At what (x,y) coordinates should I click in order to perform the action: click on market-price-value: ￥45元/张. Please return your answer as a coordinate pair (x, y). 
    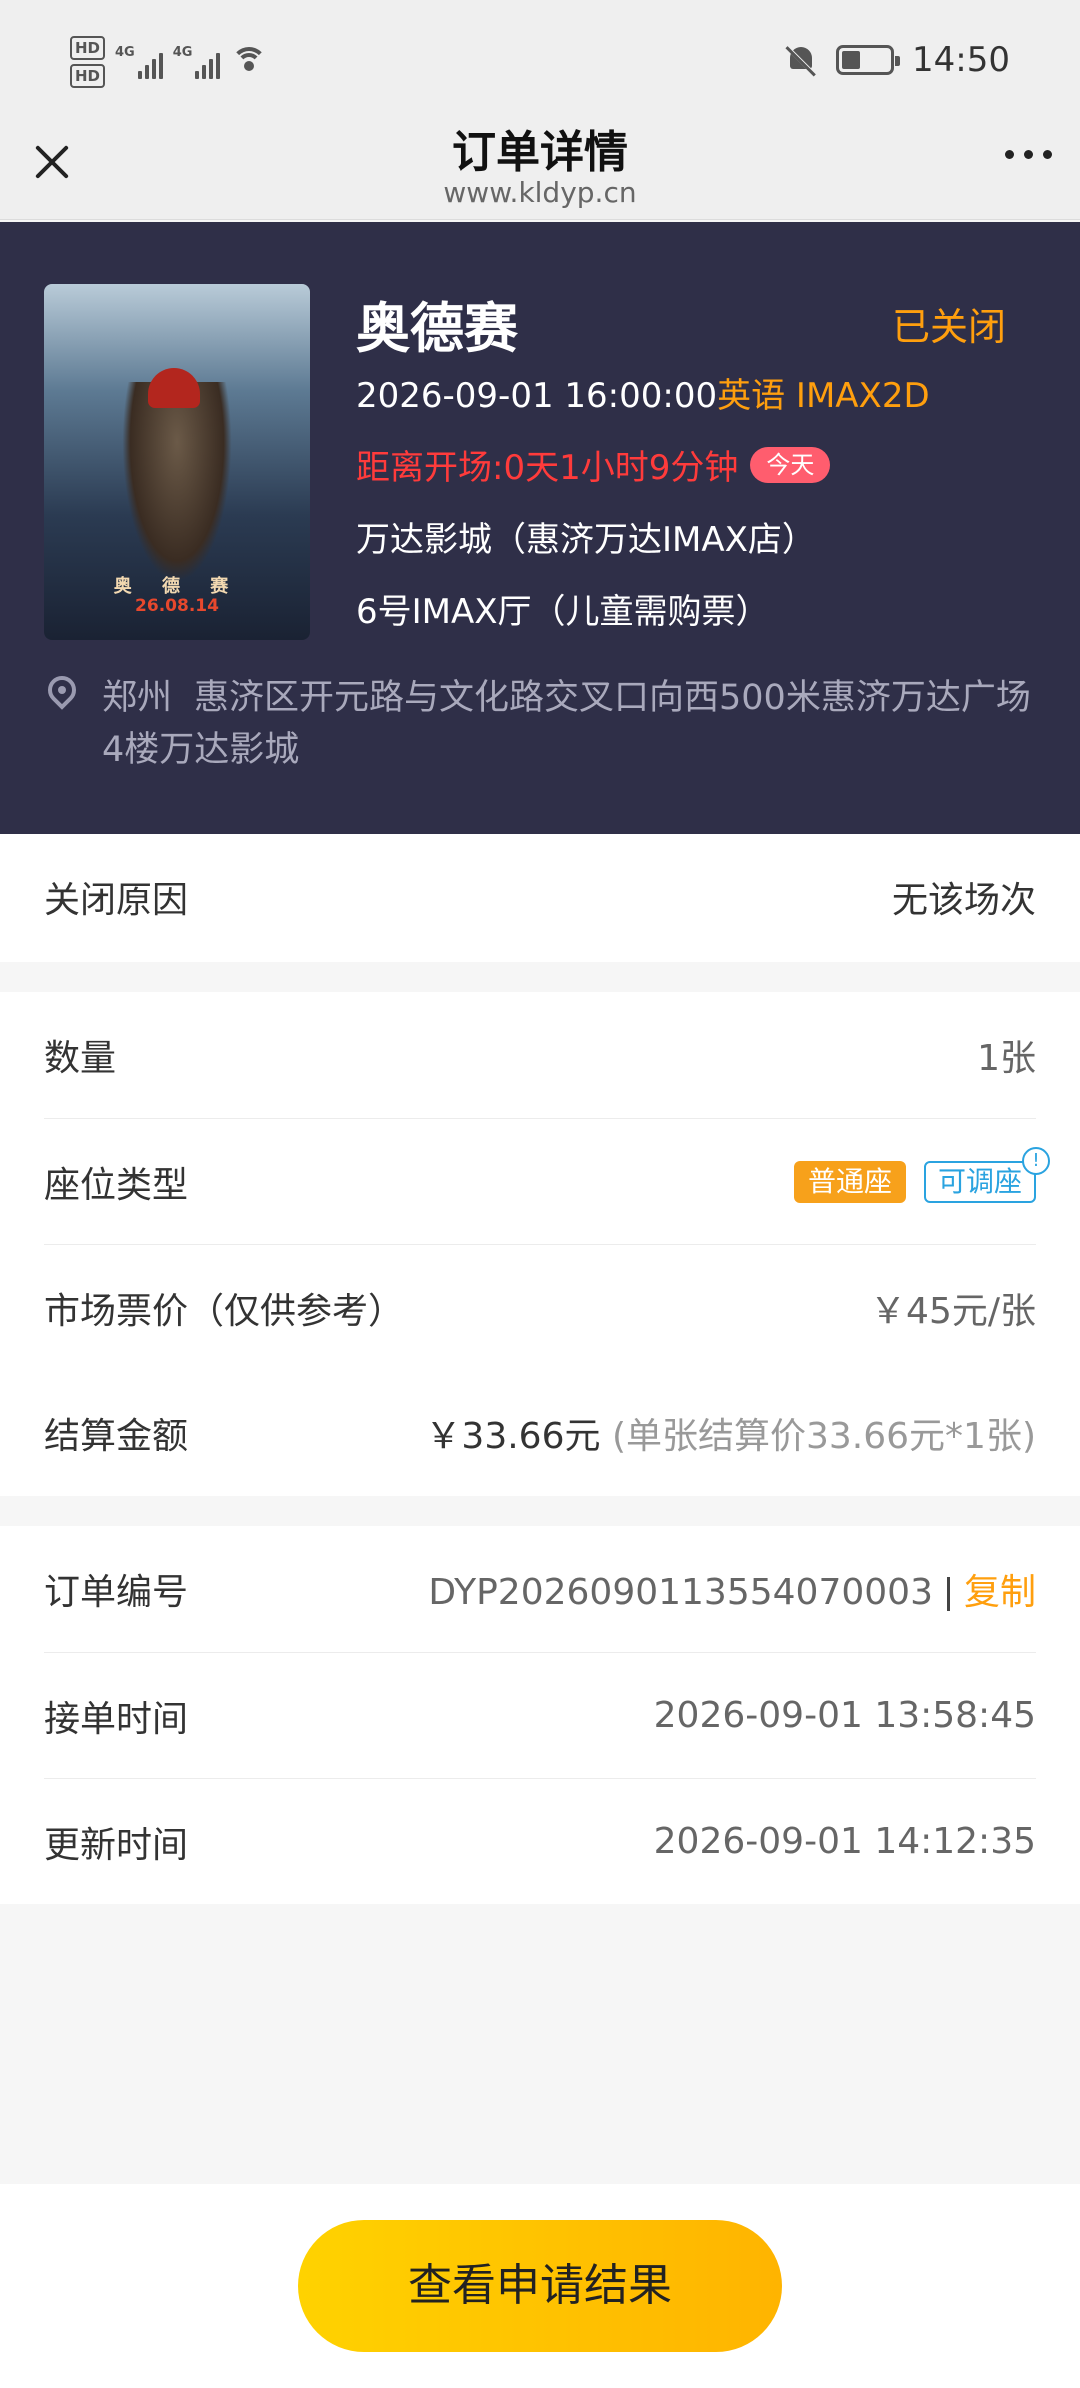
    Looking at the image, I should click on (953, 1311).